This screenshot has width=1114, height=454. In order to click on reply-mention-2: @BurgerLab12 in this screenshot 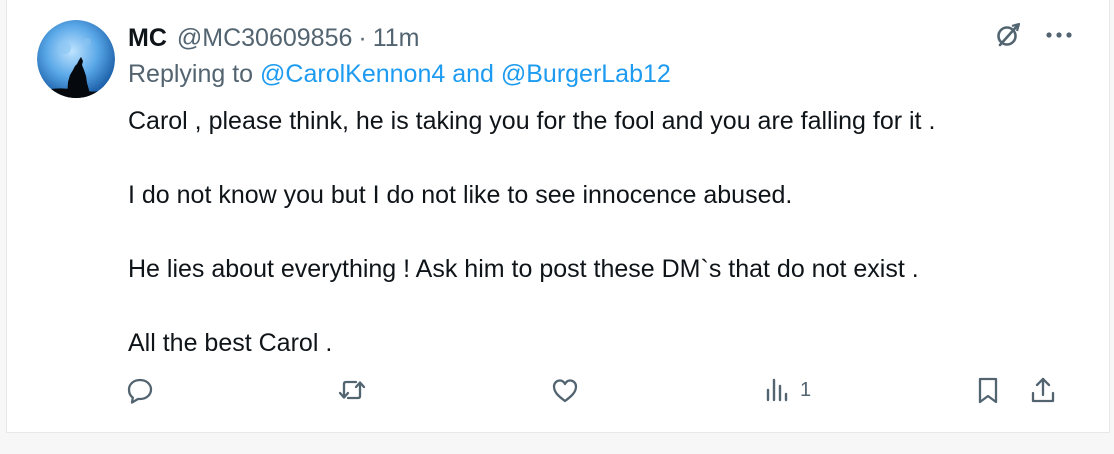, I will do `click(586, 74)`.